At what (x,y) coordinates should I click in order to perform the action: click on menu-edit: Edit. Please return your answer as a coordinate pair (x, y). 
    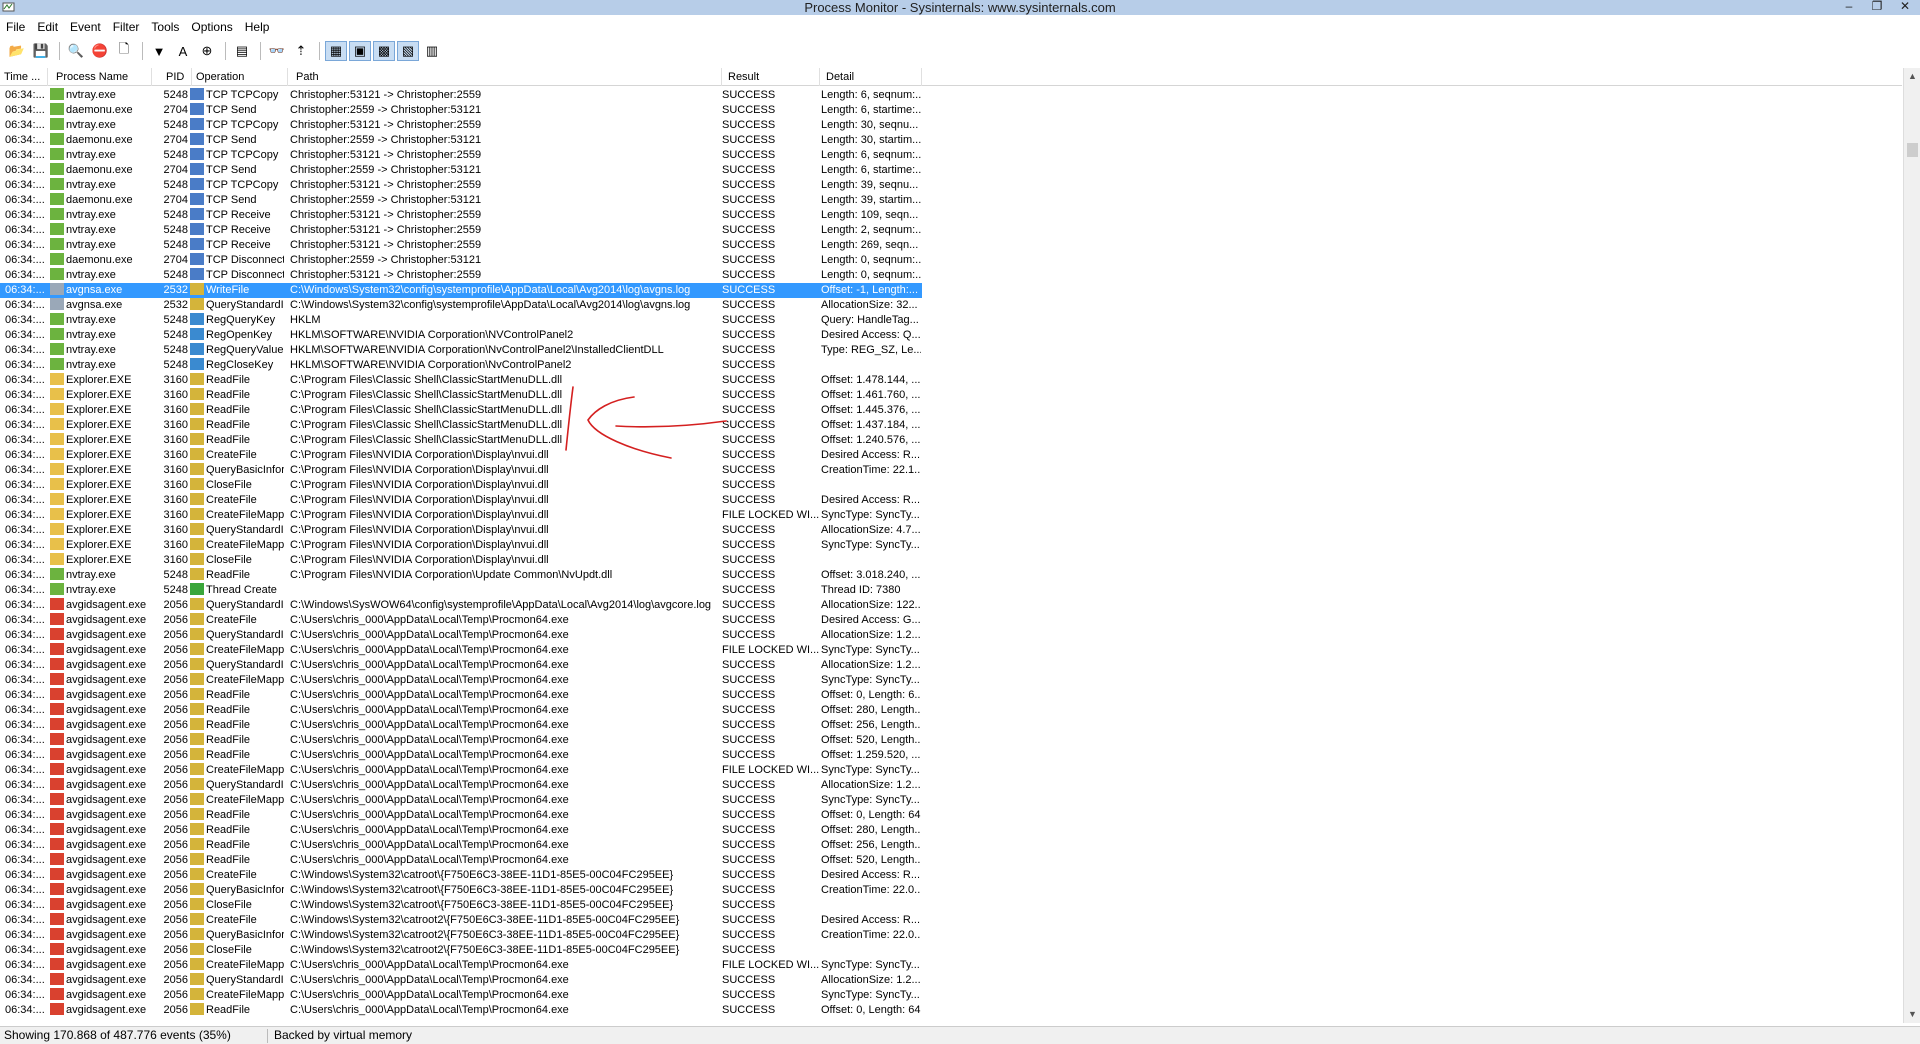
    Looking at the image, I should click on (47, 27).